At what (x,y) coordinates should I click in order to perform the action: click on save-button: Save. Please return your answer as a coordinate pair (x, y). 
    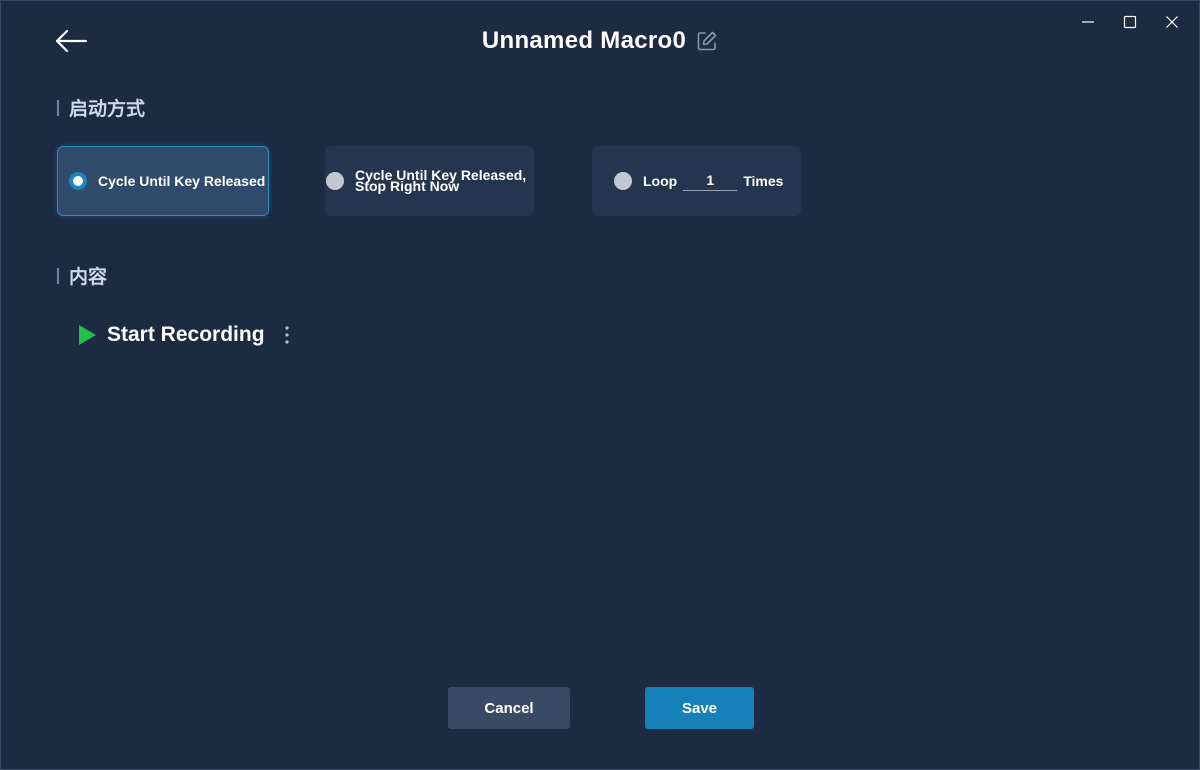
    Looking at the image, I should click on (699, 708).